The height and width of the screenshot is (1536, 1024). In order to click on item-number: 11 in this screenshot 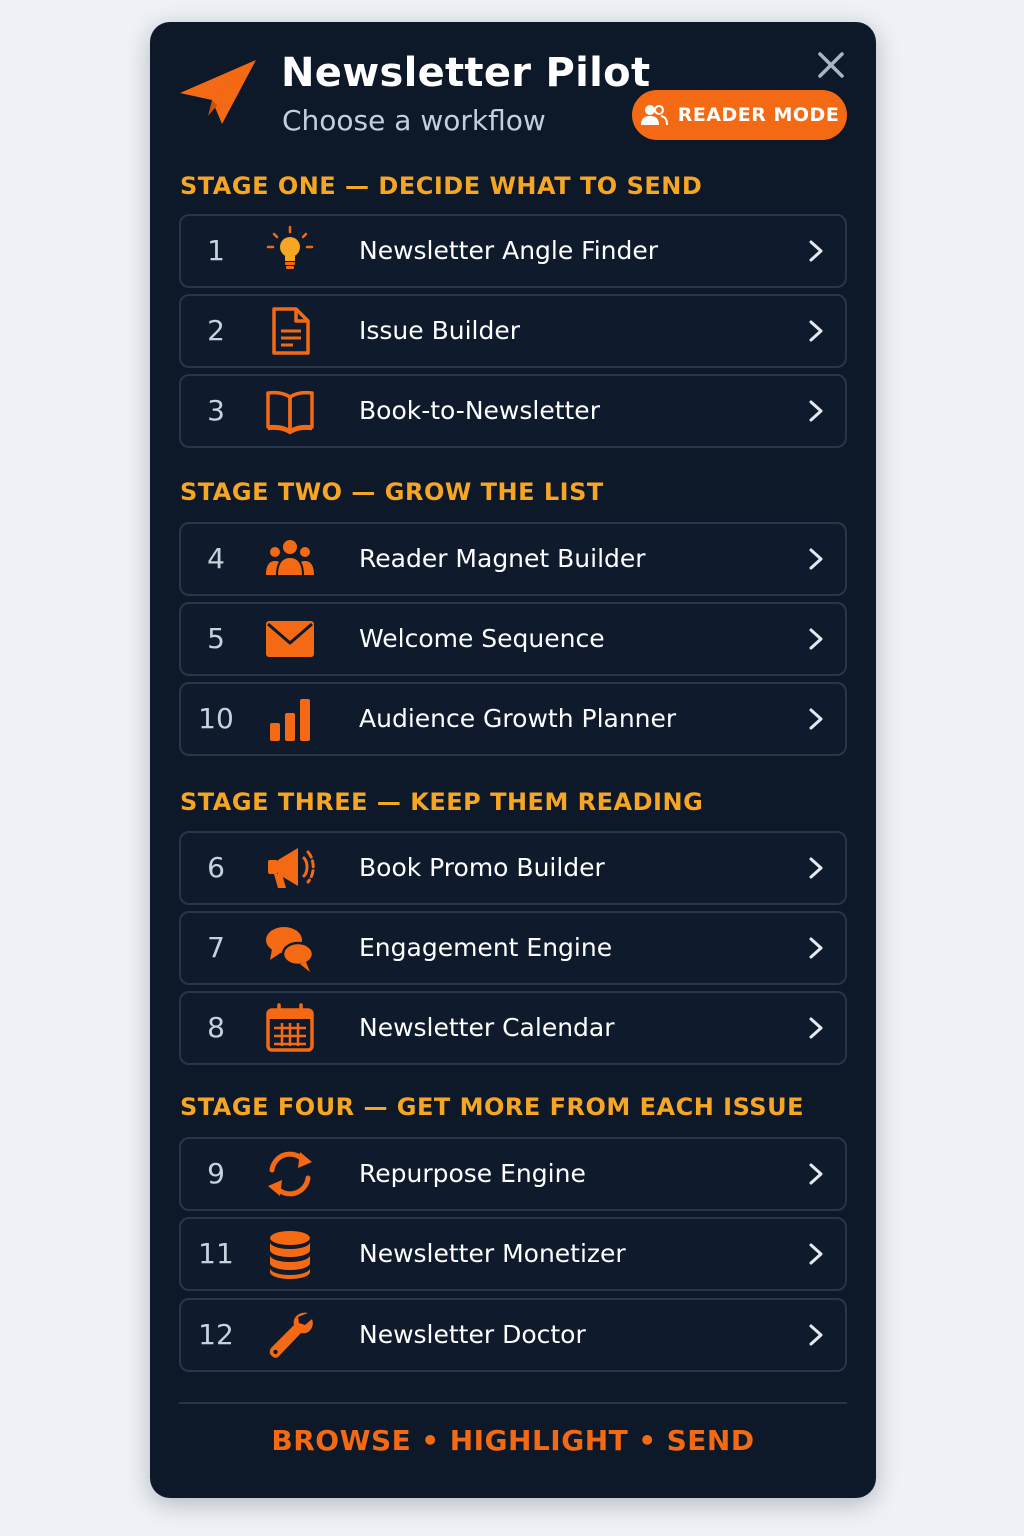, I will do `click(216, 1253)`.